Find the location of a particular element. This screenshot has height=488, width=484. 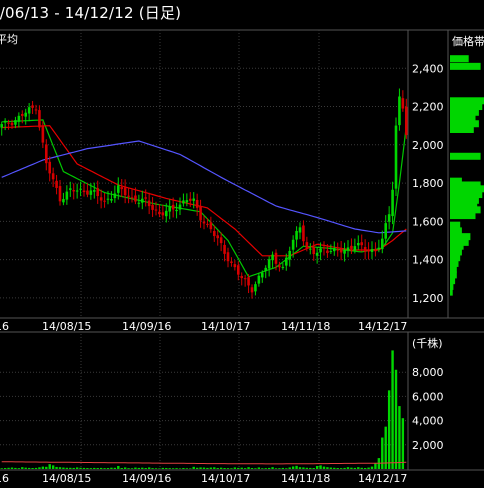

x-tick-label: 14/08/15 is located at coordinates (66, 326).